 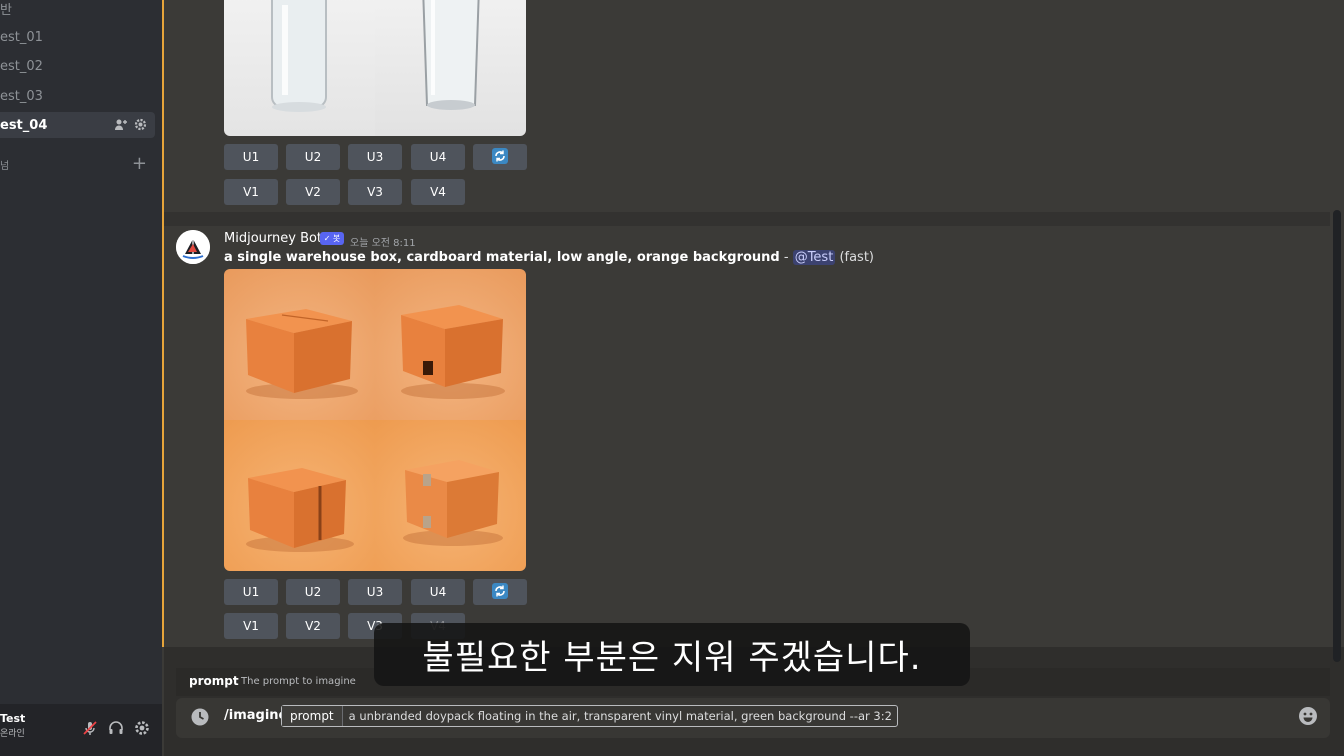 I want to click on option-hint-description: The prompt to imagine, so click(x=298, y=681).